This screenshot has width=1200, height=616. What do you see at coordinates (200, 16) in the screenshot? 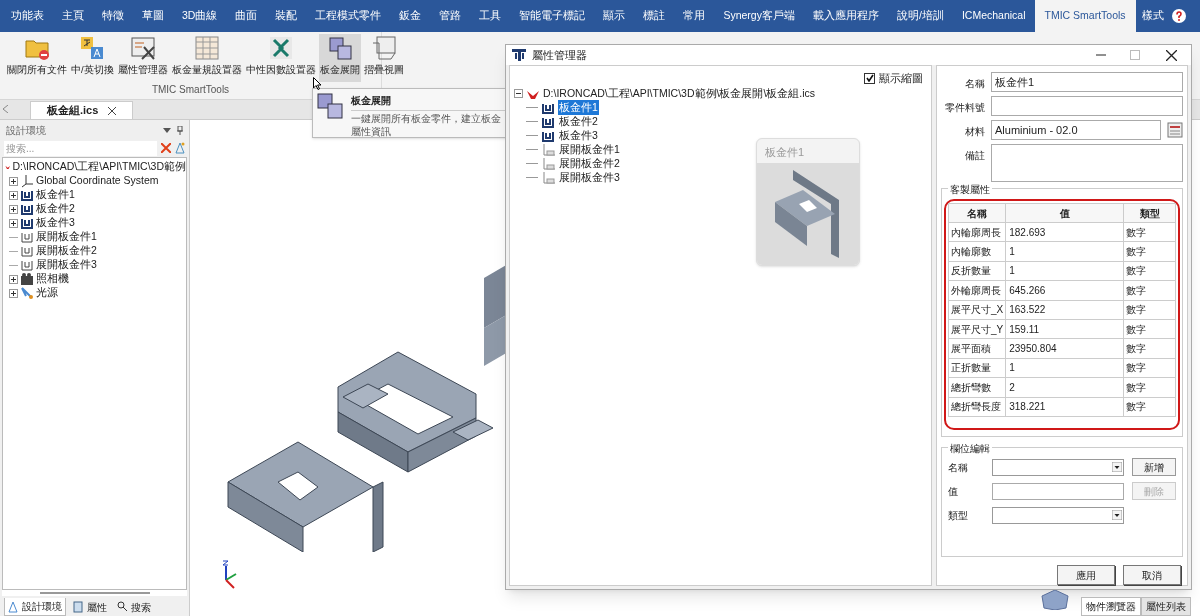
I see `menu-tab: 3D曲線` at bounding box center [200, 16].